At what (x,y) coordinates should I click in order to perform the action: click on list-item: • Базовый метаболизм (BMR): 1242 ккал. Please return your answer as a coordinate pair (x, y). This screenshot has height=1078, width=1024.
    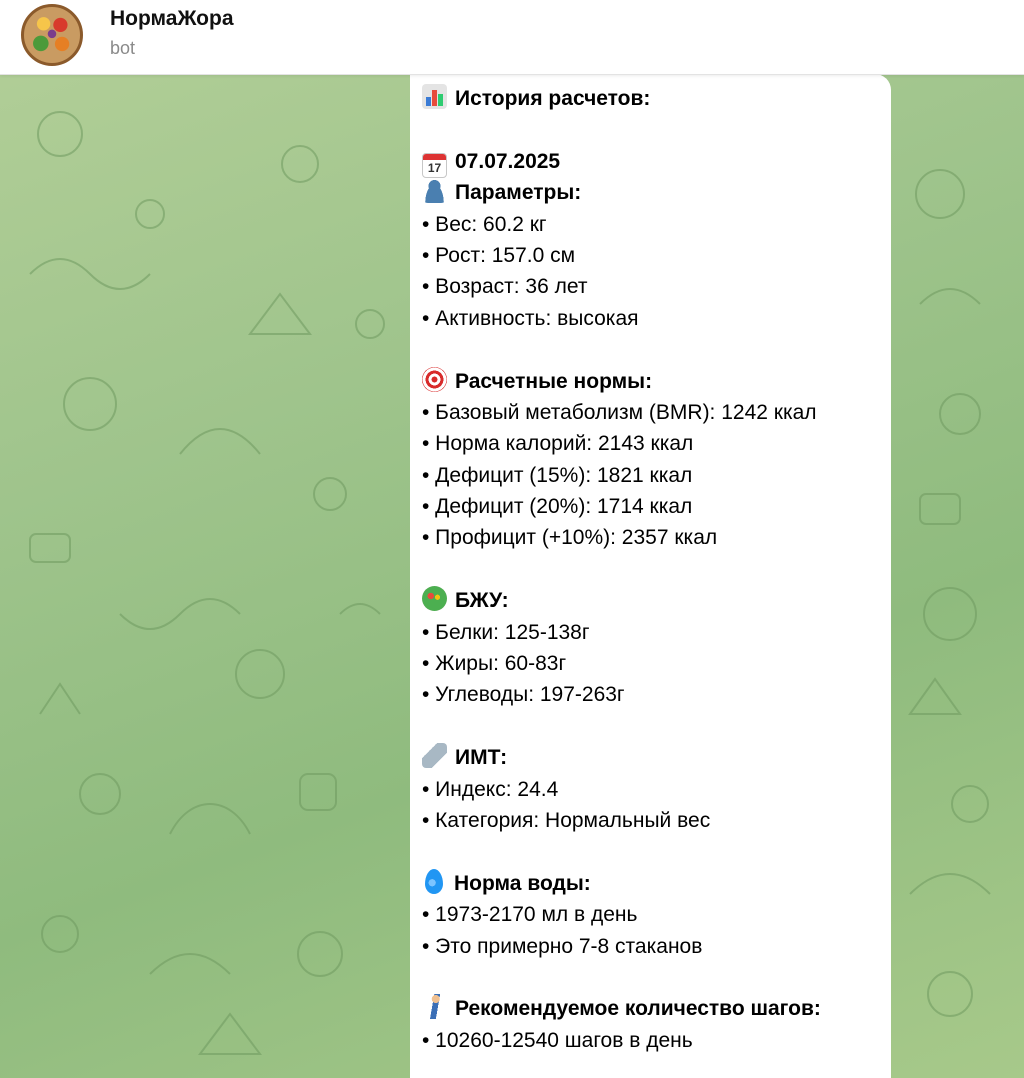
    Looking at the image, I should click on (619, 412).